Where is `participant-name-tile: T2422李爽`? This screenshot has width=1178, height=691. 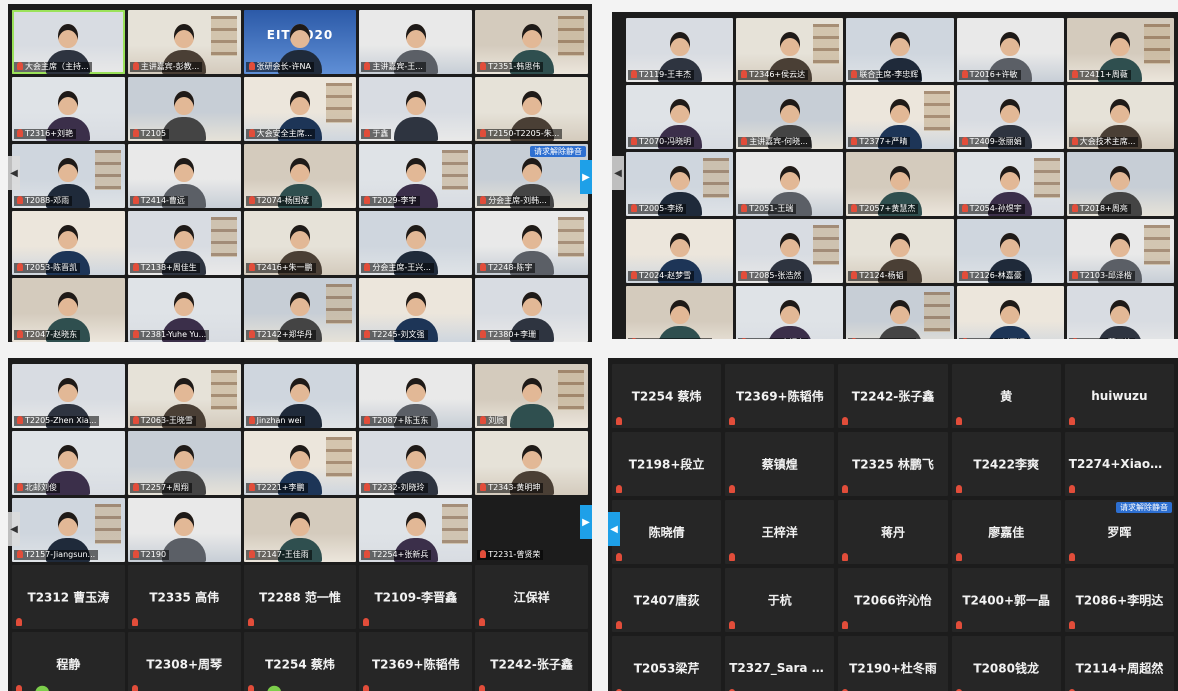 participant-name-tile: T2422李爽 is located at coordinates (1006, 464).